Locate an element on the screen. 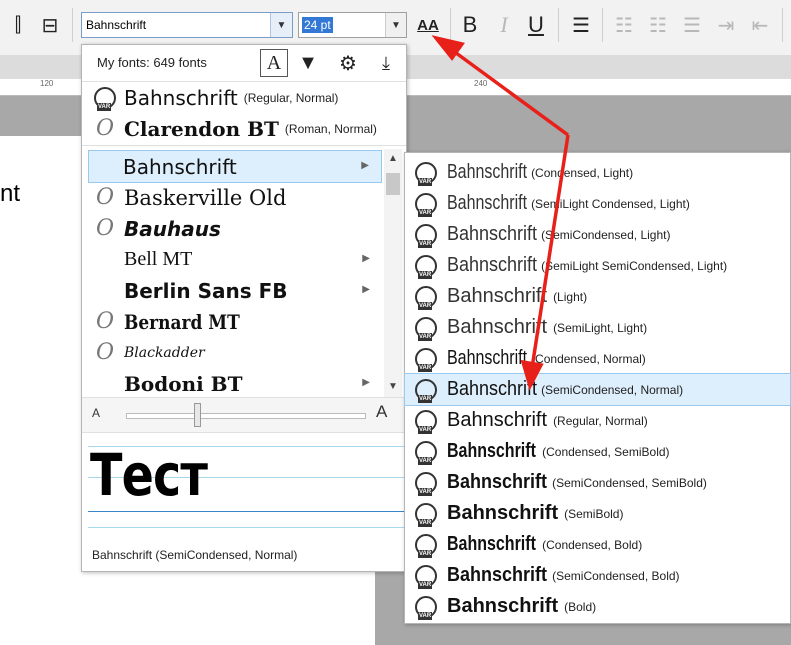  align-left-icon: ⫿ is located at coordinates (18, 25).